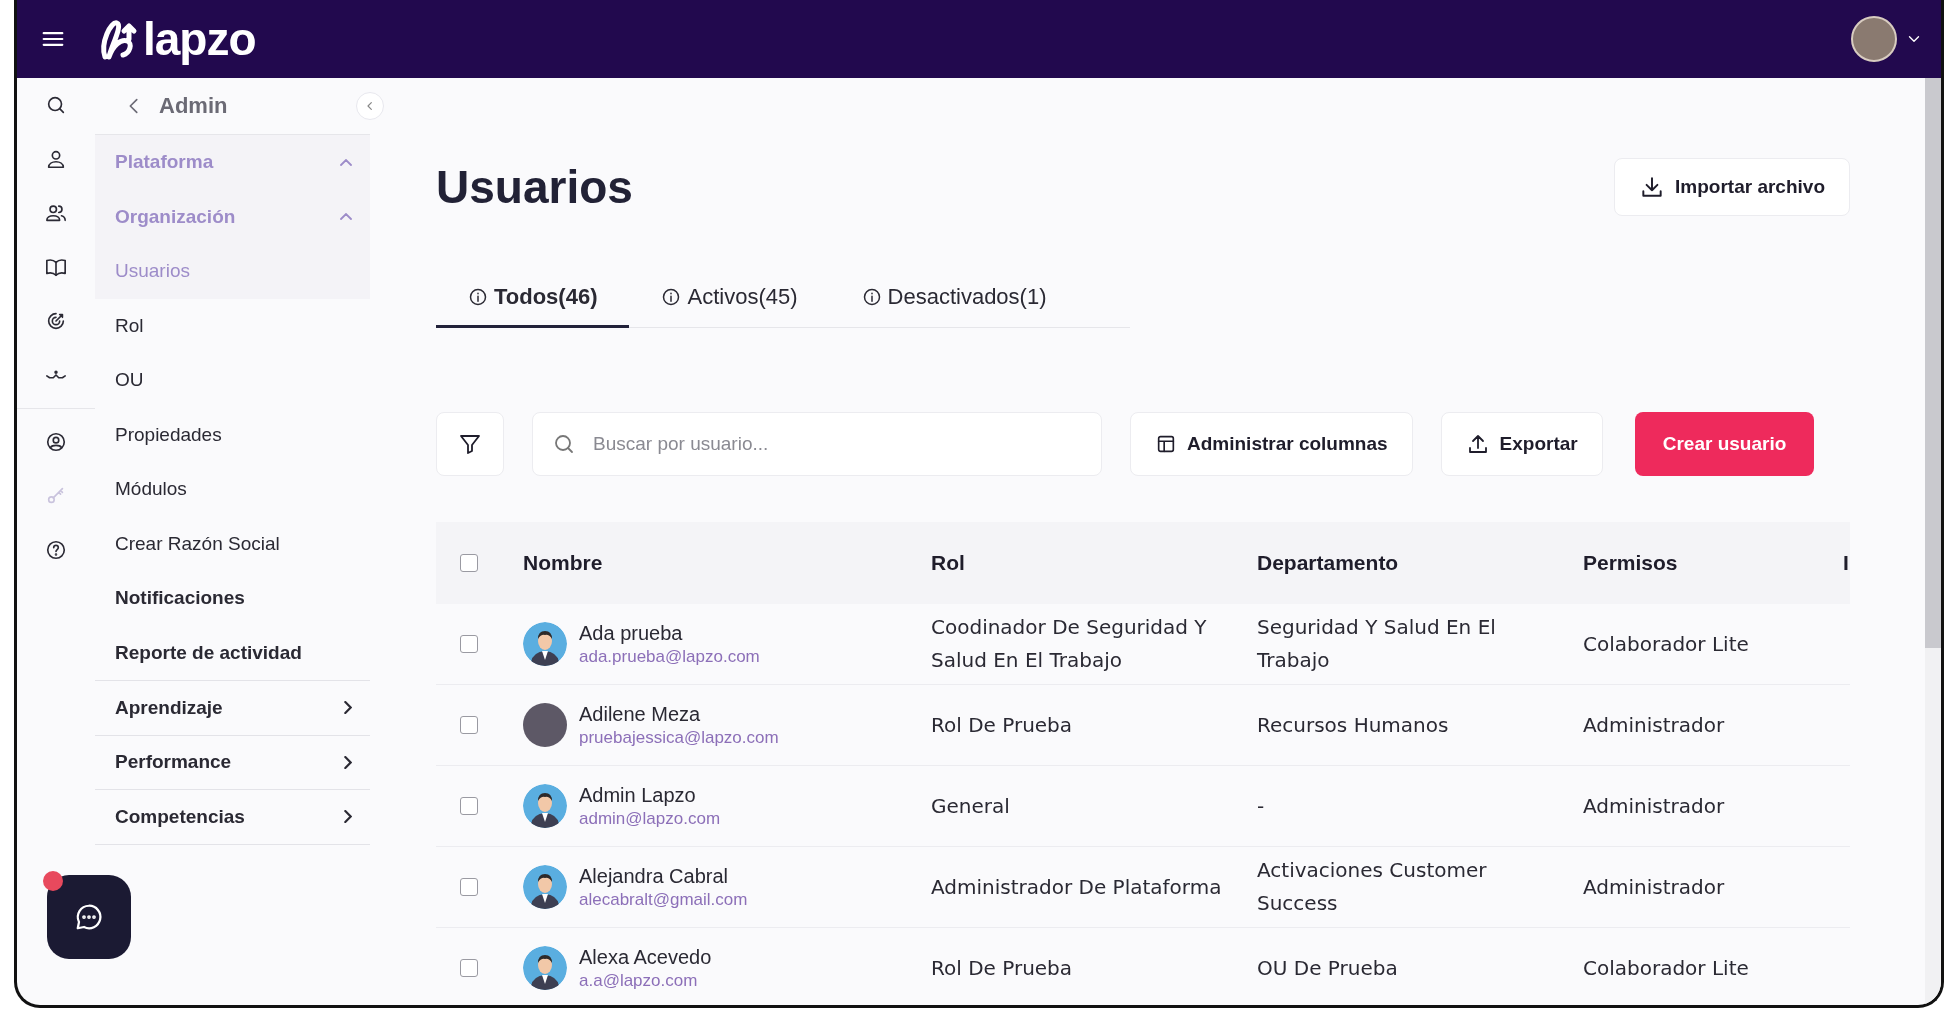 The image size is (1958, 1017). What do you see at coordinates (232, 598) in the screenshot?
I see `sidebar-item: Notificaciones` at bounding box center [232, 598].